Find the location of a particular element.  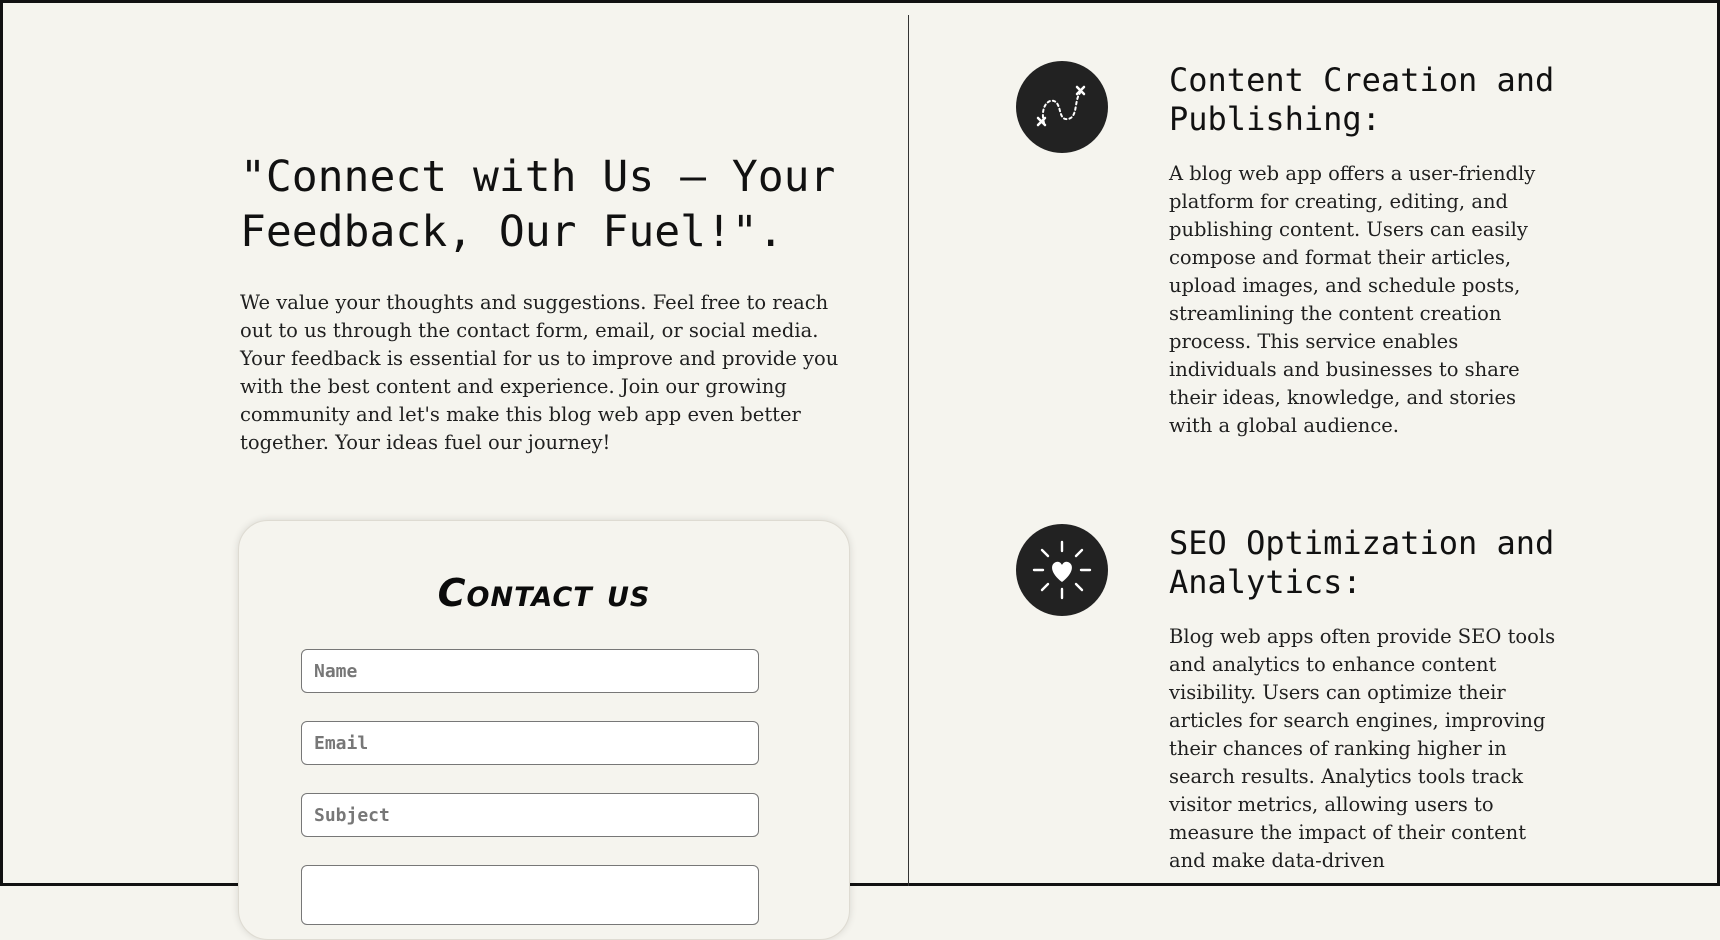

column-divider is located at coordinates (908, 450).